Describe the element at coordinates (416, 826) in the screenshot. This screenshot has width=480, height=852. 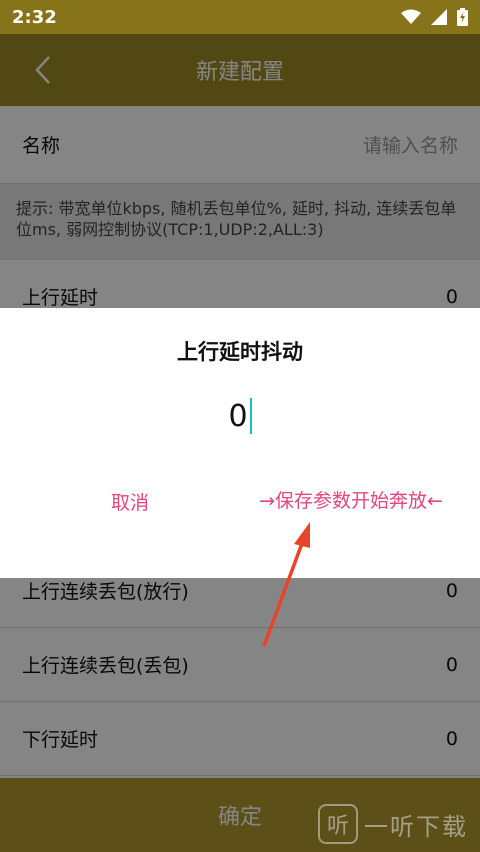
I see `watermark-text: 一听下载` at that location.